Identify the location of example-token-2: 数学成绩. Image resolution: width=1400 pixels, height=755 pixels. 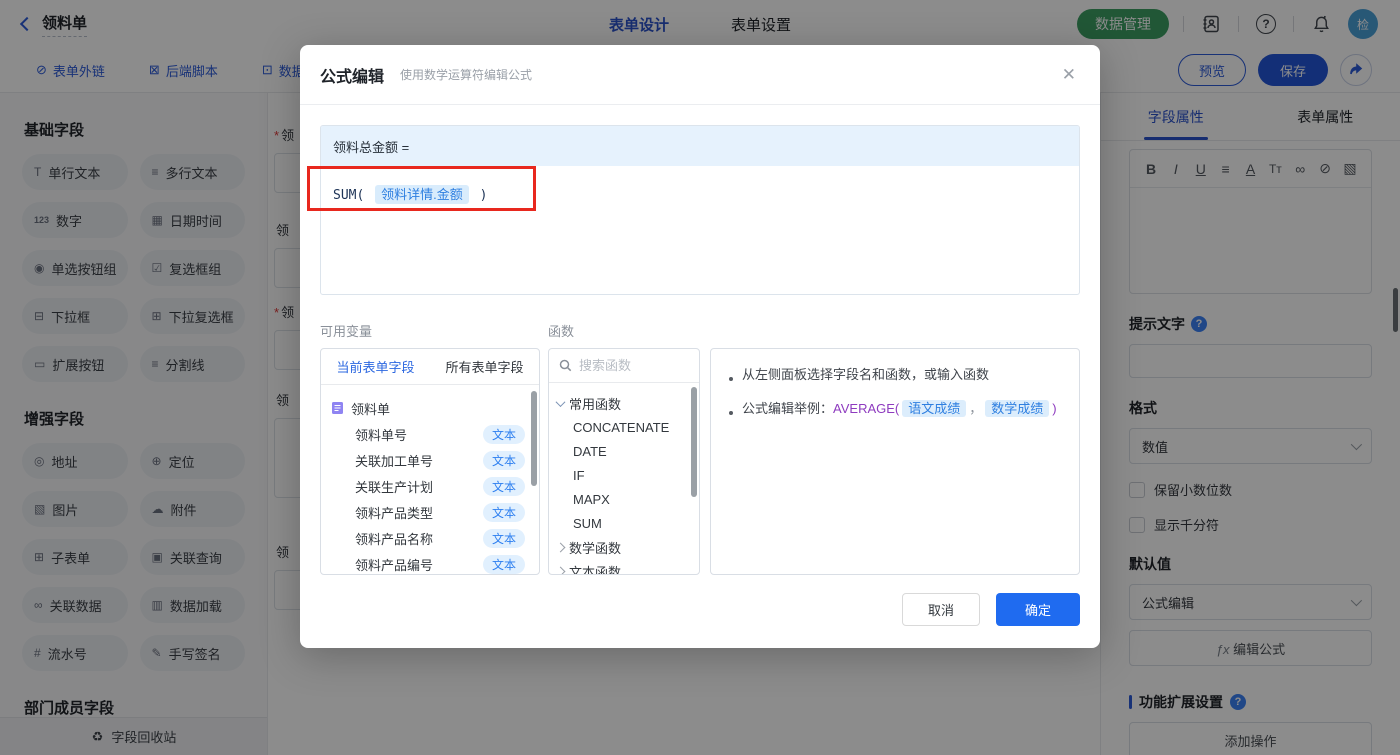
(1017, 408).